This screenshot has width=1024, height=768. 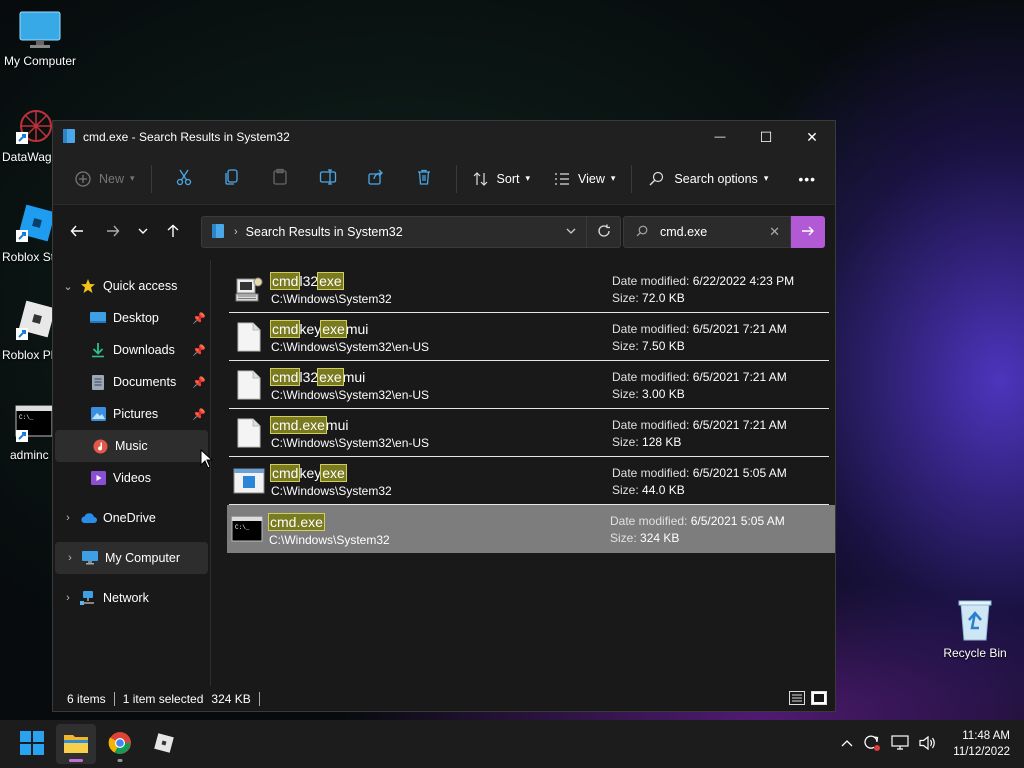 I want to click on sort-button: Sort ▾, so click(x=501, y=179).